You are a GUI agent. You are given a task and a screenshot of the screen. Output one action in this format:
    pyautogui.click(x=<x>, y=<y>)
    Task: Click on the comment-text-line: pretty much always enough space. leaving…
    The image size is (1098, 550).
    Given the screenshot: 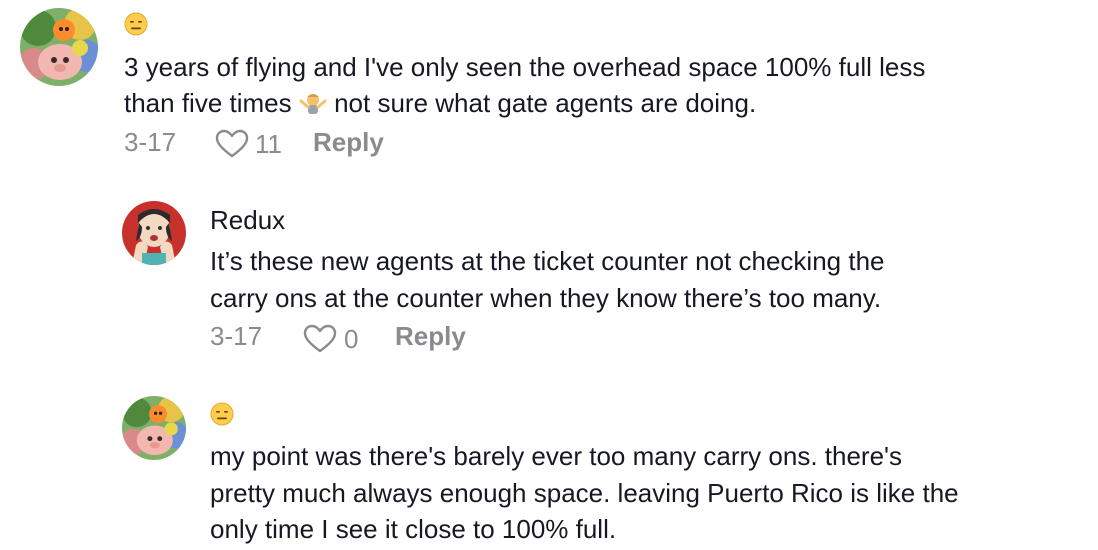 What is the action you would take?
    pyautogui.click(x=584, y=493)
    